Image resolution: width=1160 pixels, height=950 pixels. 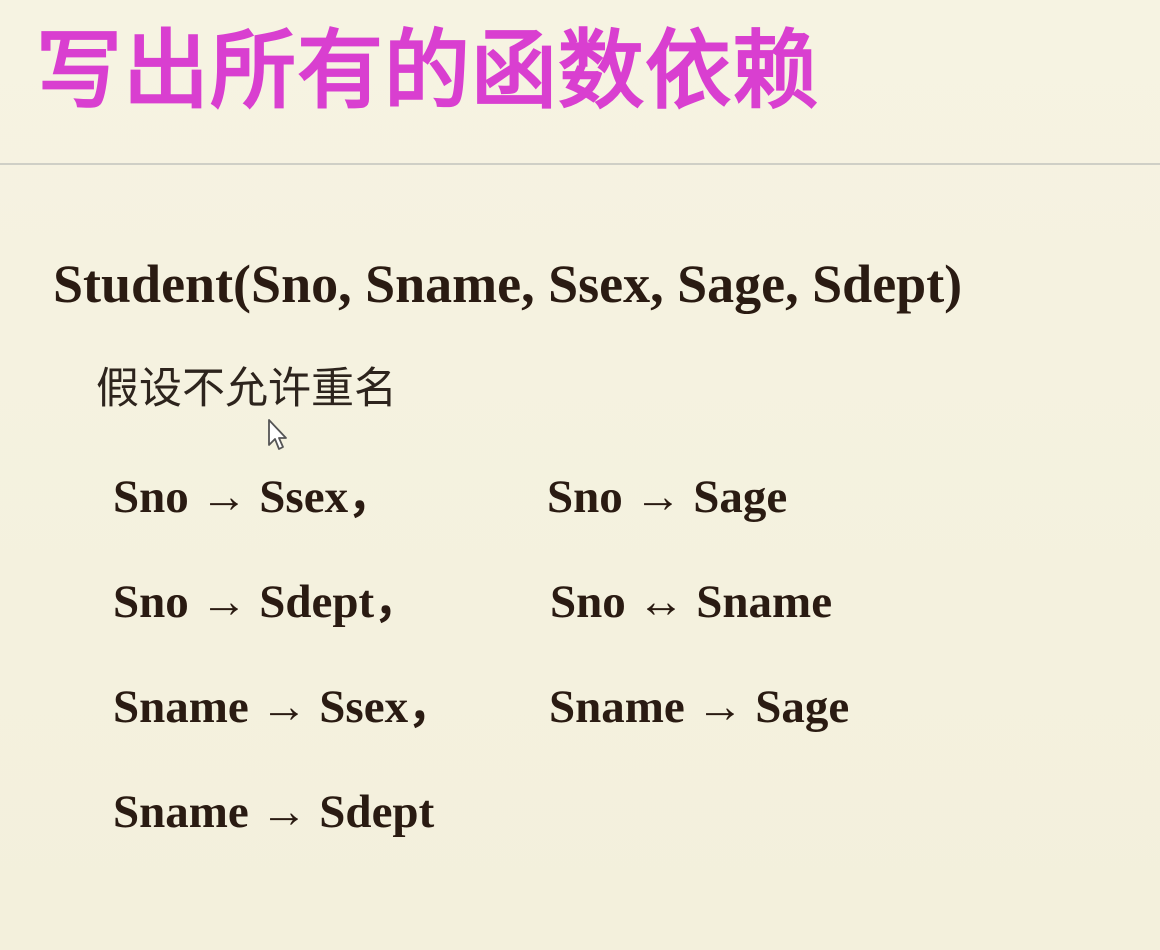 I want to click on dependency-sno-sage: Sno → Sage, so click(x=667, y=497).